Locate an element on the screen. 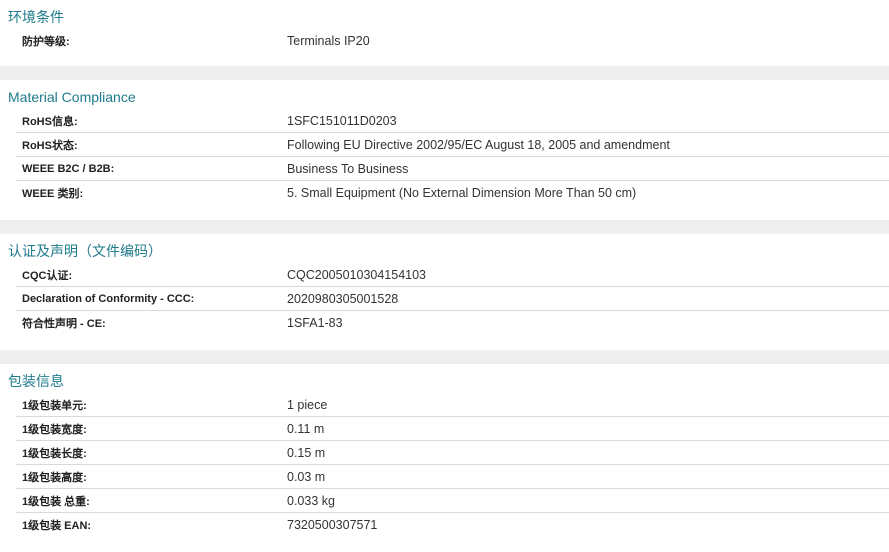  spec-value: 1SFC151011D0203 is located at coordinates (342, 120).